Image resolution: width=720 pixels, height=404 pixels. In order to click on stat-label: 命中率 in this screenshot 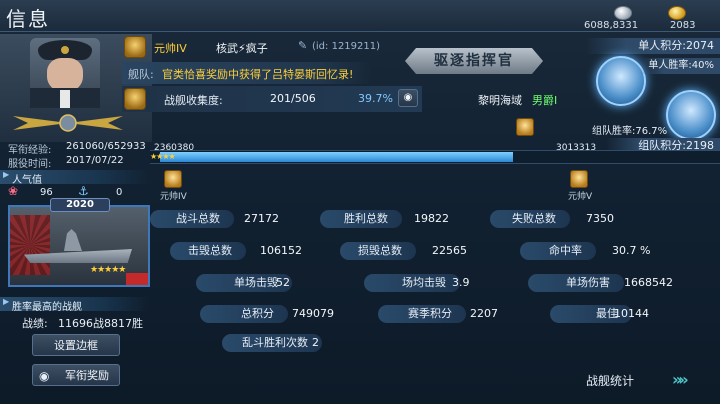, I will do `click(558, 251)`.